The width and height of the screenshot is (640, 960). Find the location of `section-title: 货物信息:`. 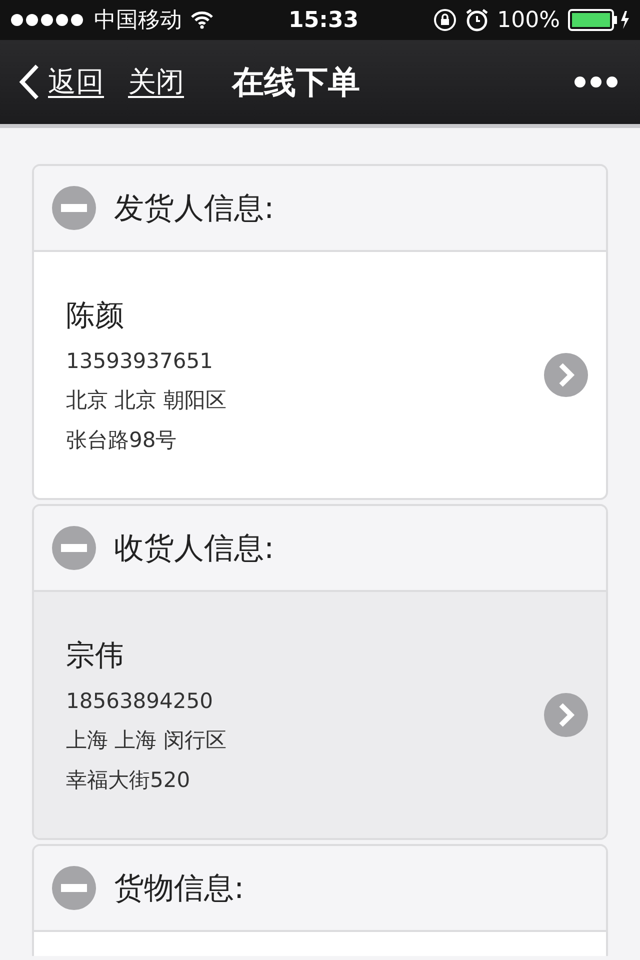

section-title: 货物信息: is located at coordinates (179, 889).